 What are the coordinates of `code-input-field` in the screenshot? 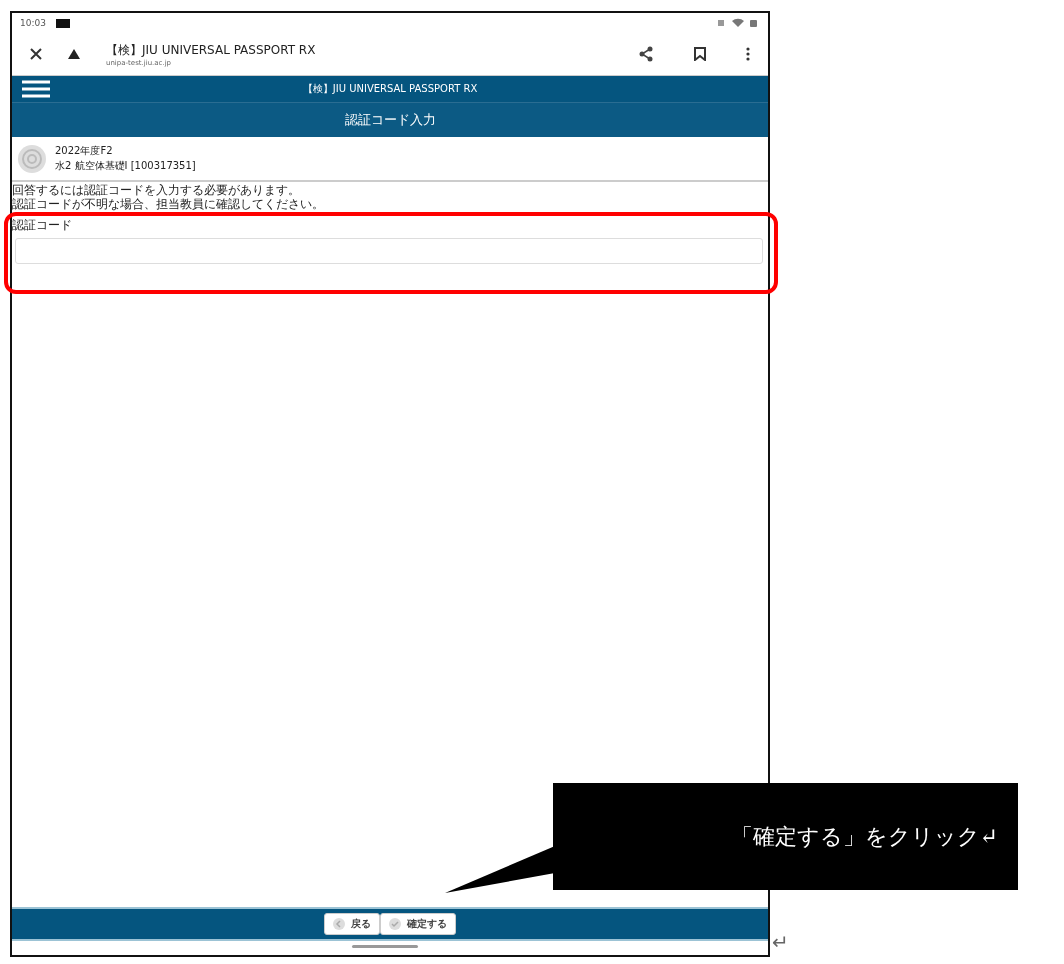 It's located at (389, 251).